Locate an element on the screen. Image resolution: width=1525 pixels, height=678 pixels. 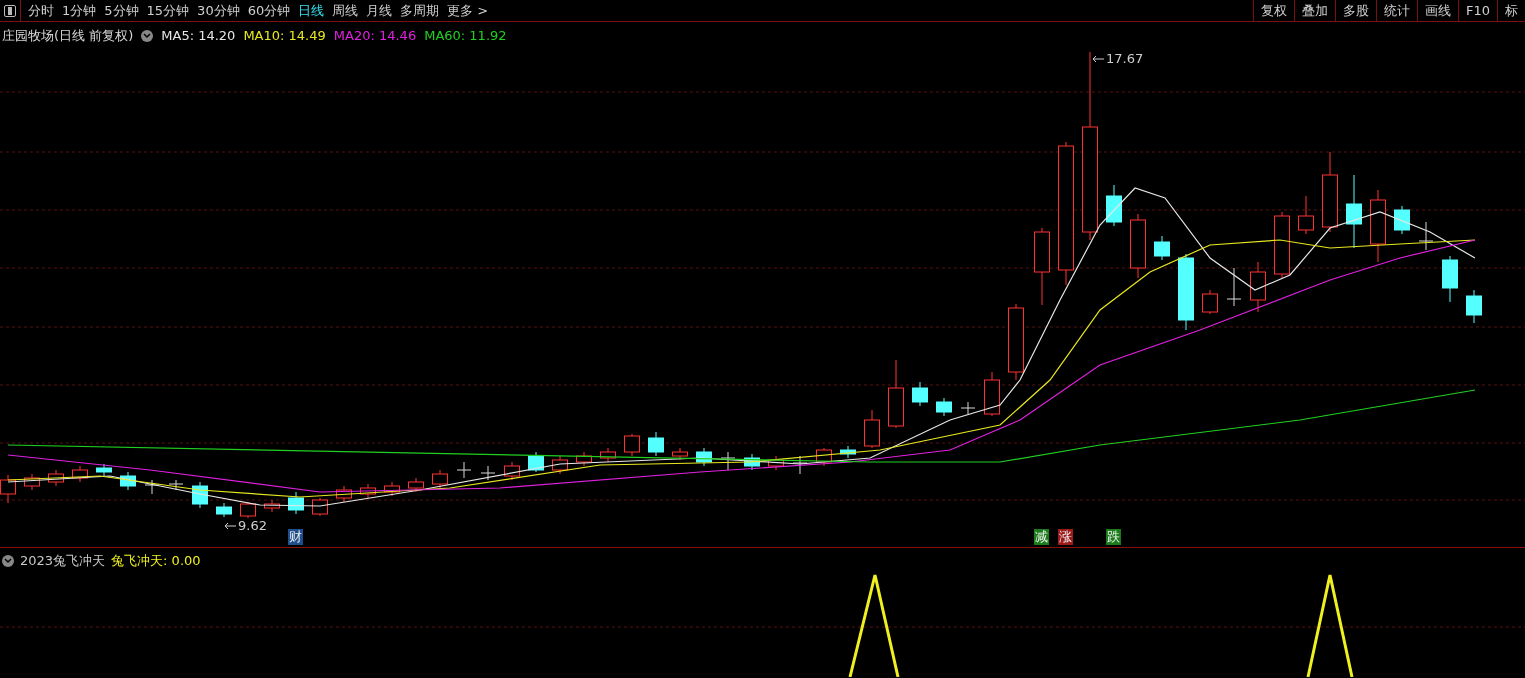
event-marker: 跌 is located at coordinates (1113, 537).